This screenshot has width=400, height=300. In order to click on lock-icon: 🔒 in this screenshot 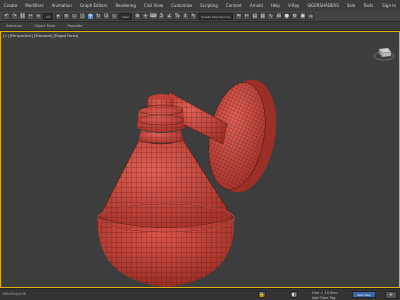, I will do `click(262, 294)`.